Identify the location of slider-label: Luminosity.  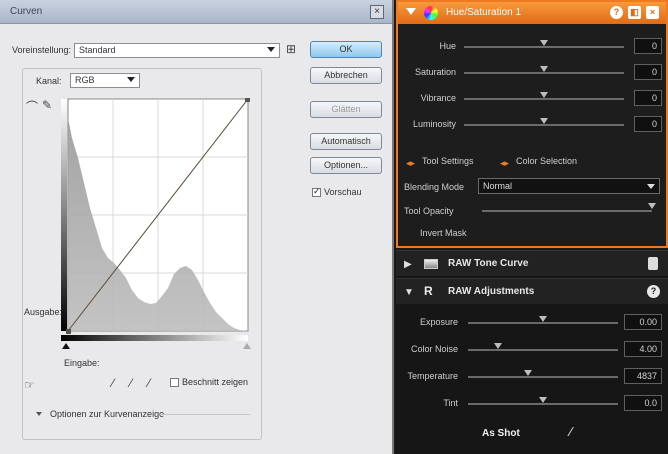
(434, 124).